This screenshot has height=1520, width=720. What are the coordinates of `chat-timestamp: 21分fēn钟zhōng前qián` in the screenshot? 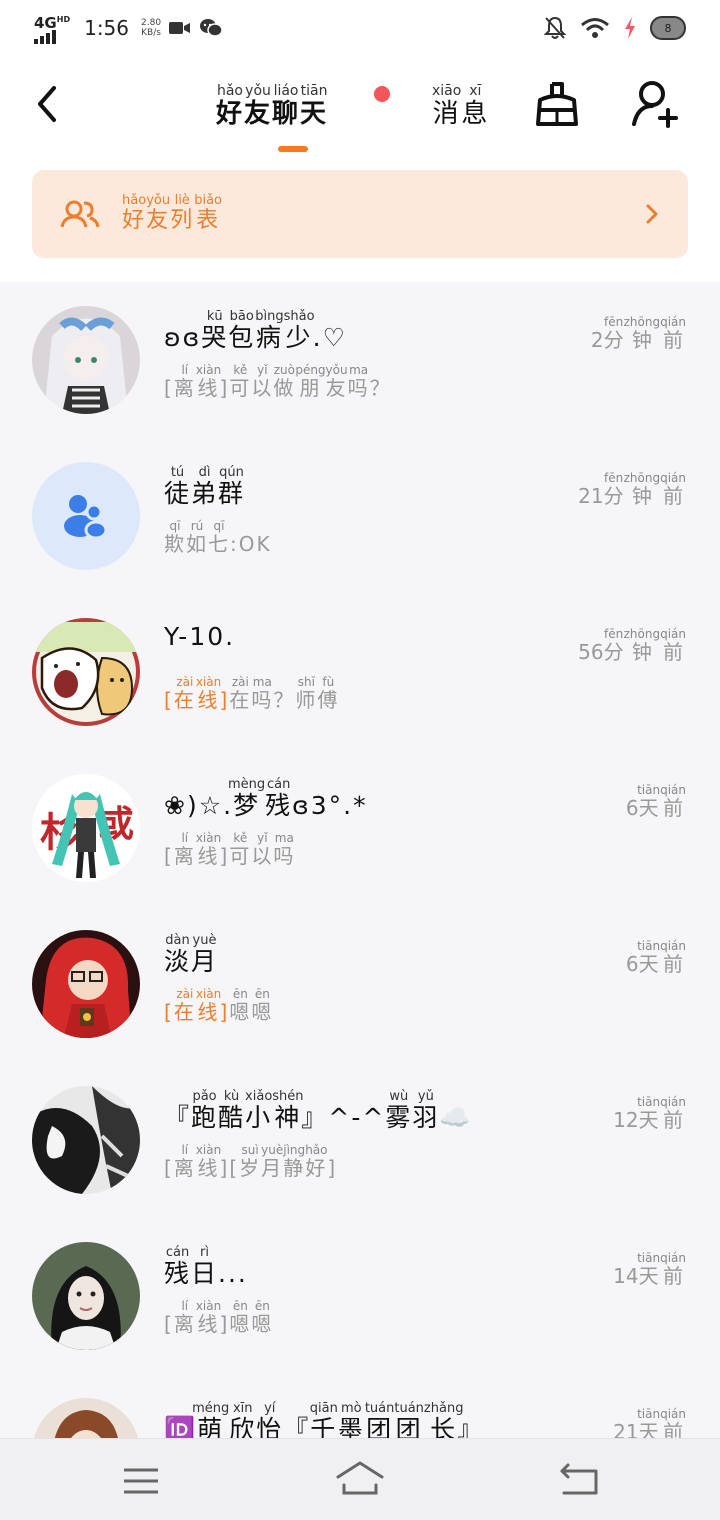 It's located at (632, 489).